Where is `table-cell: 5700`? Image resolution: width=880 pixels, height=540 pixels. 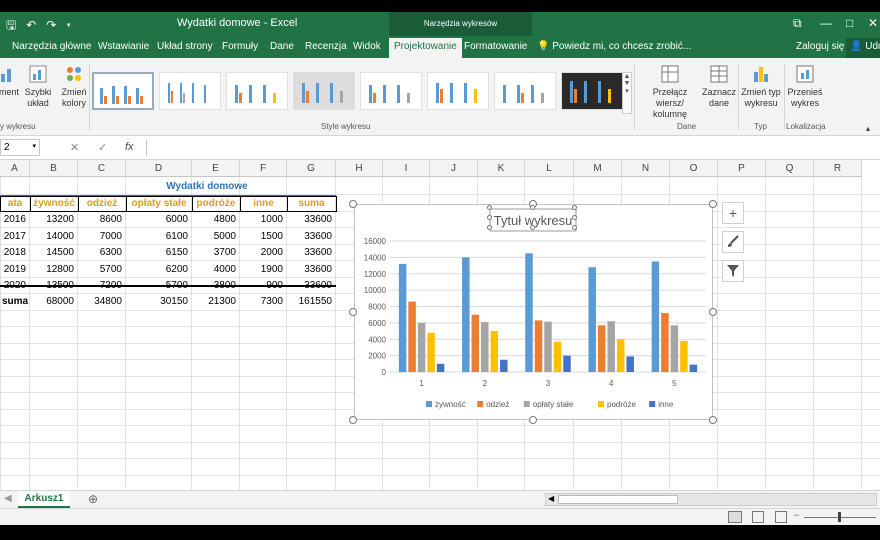 table-cell: 5700 is located at coordinates (102, 270).